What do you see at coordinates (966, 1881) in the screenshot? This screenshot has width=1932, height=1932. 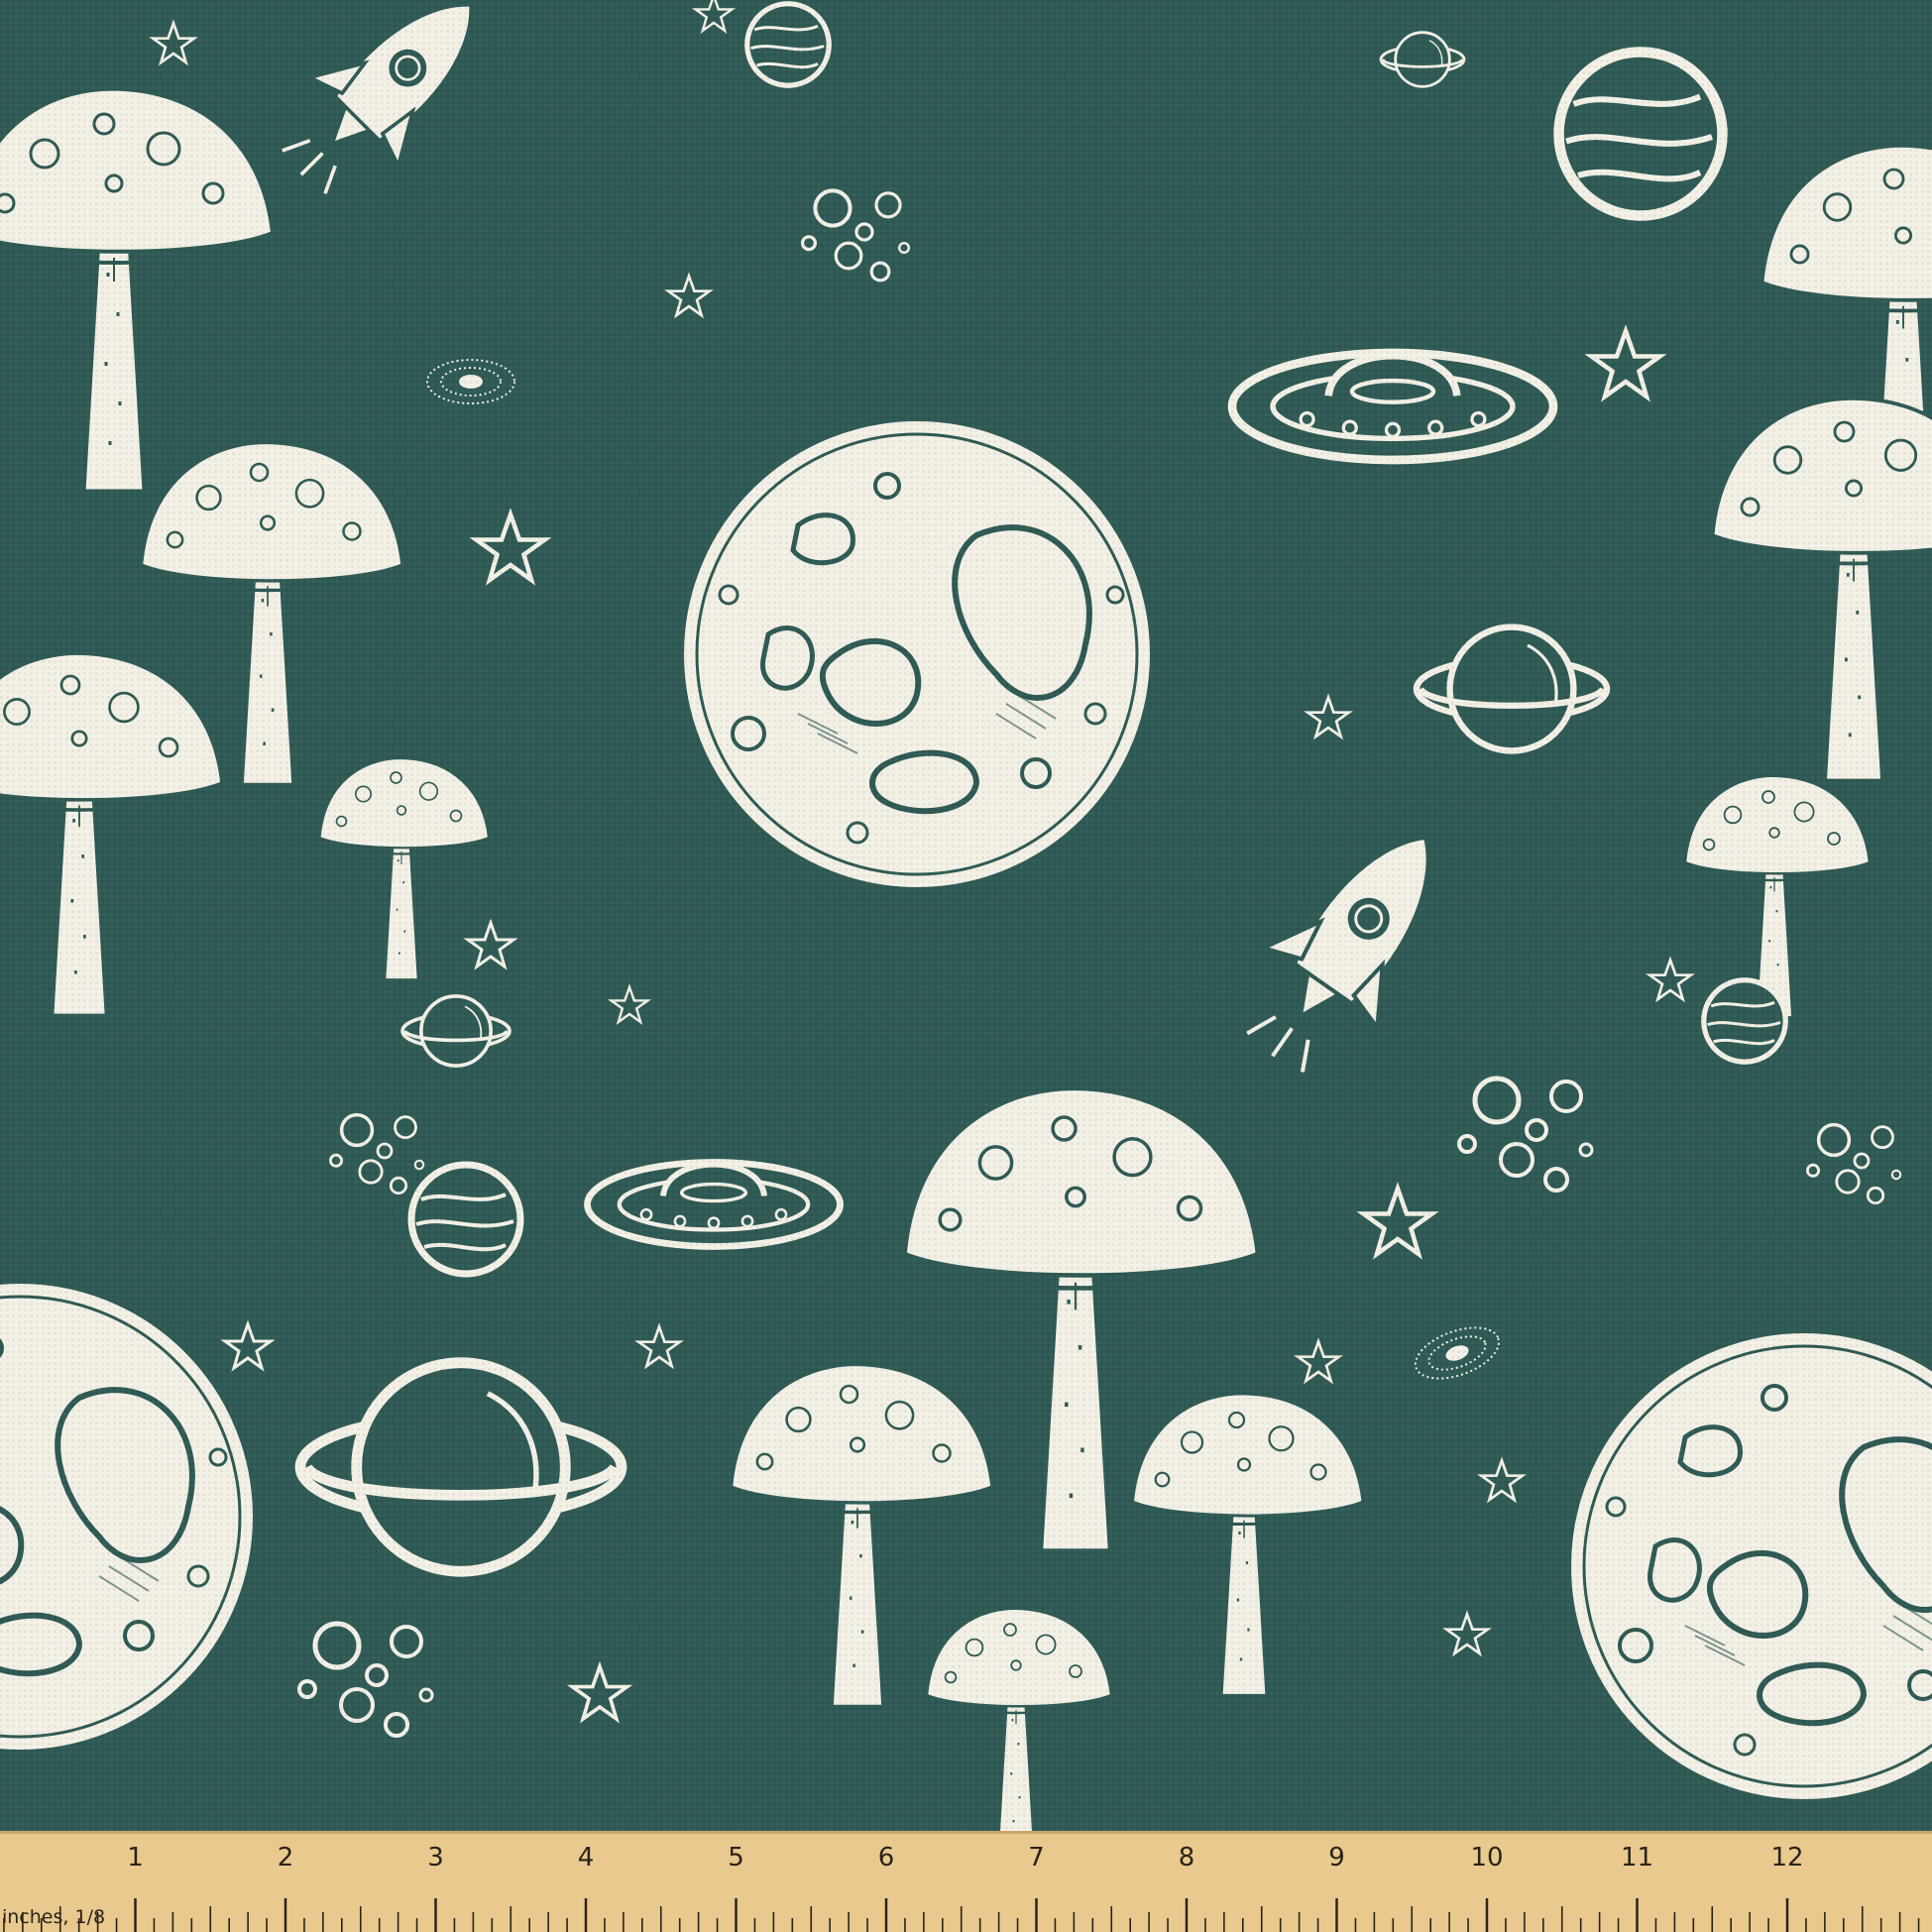 I see `measuring-ruler: 1234567891011121 inches, 1/8` at bounding box center [966, 1881].